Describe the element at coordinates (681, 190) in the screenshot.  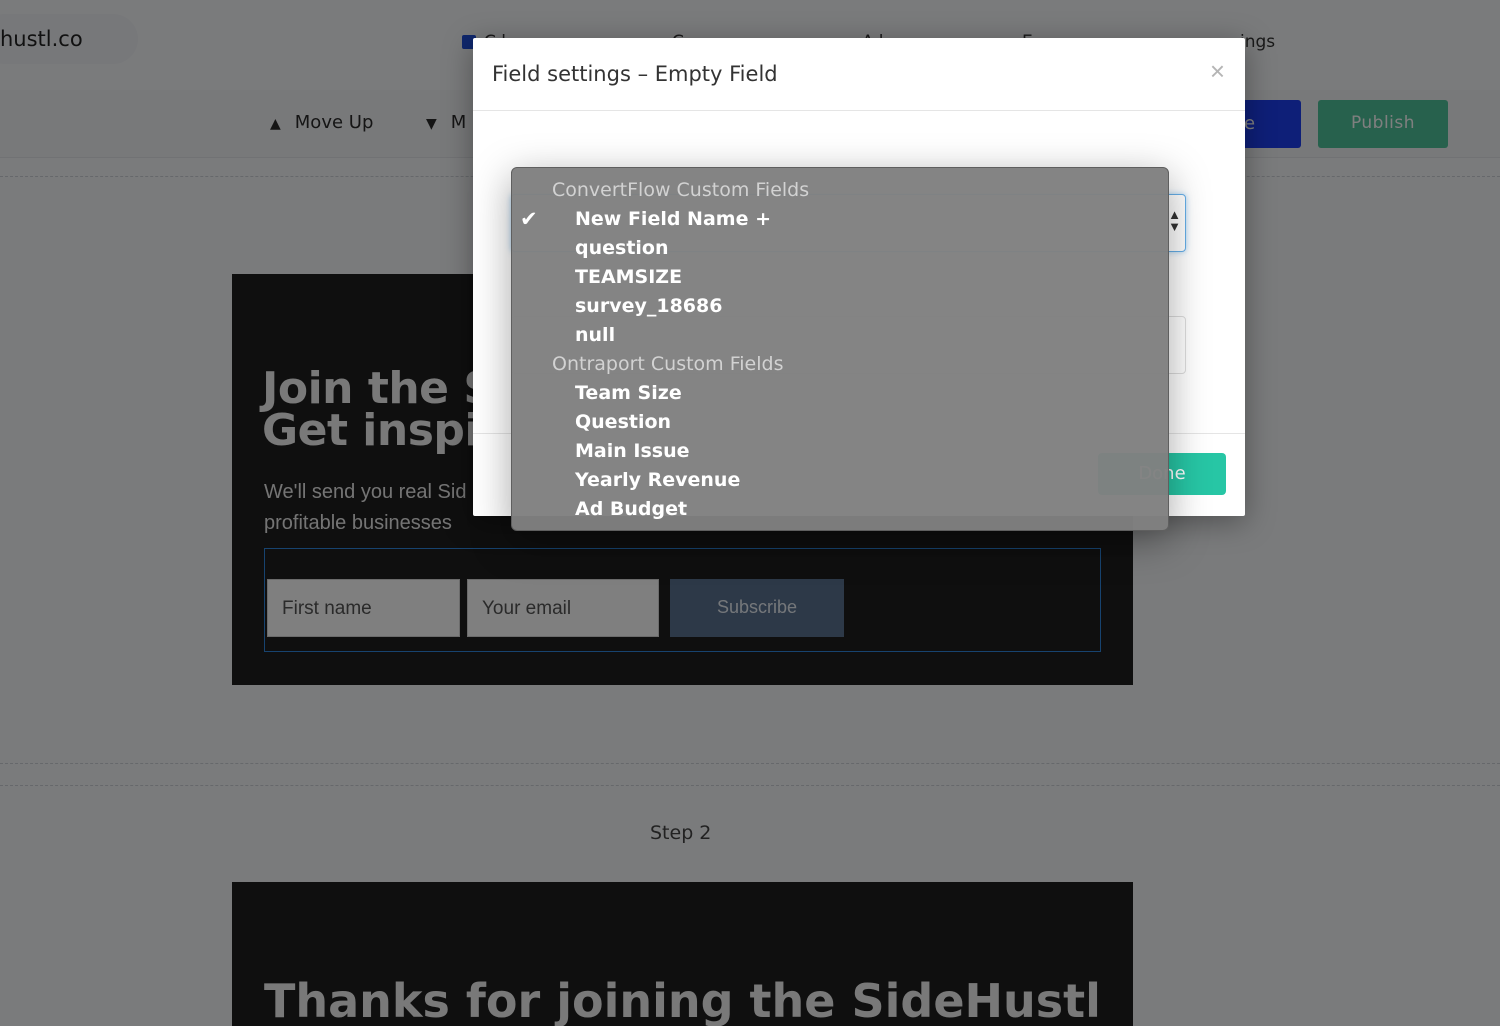
I see `option-group-label: ConvertFlow Custom Fields` at that location.